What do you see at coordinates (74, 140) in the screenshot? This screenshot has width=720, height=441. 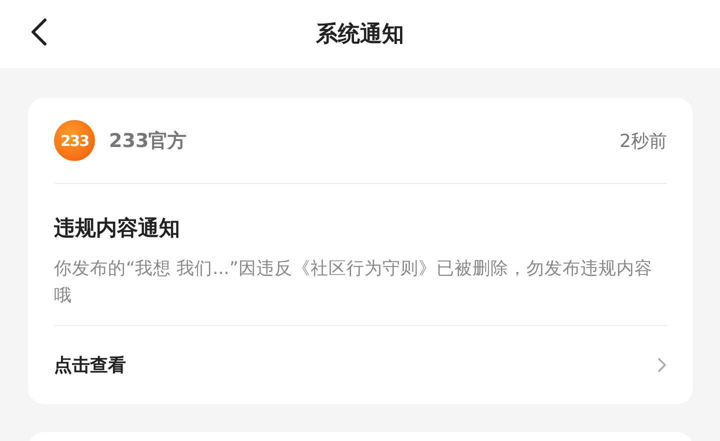 I see `logo: 233` at bounding box center [74, 140].